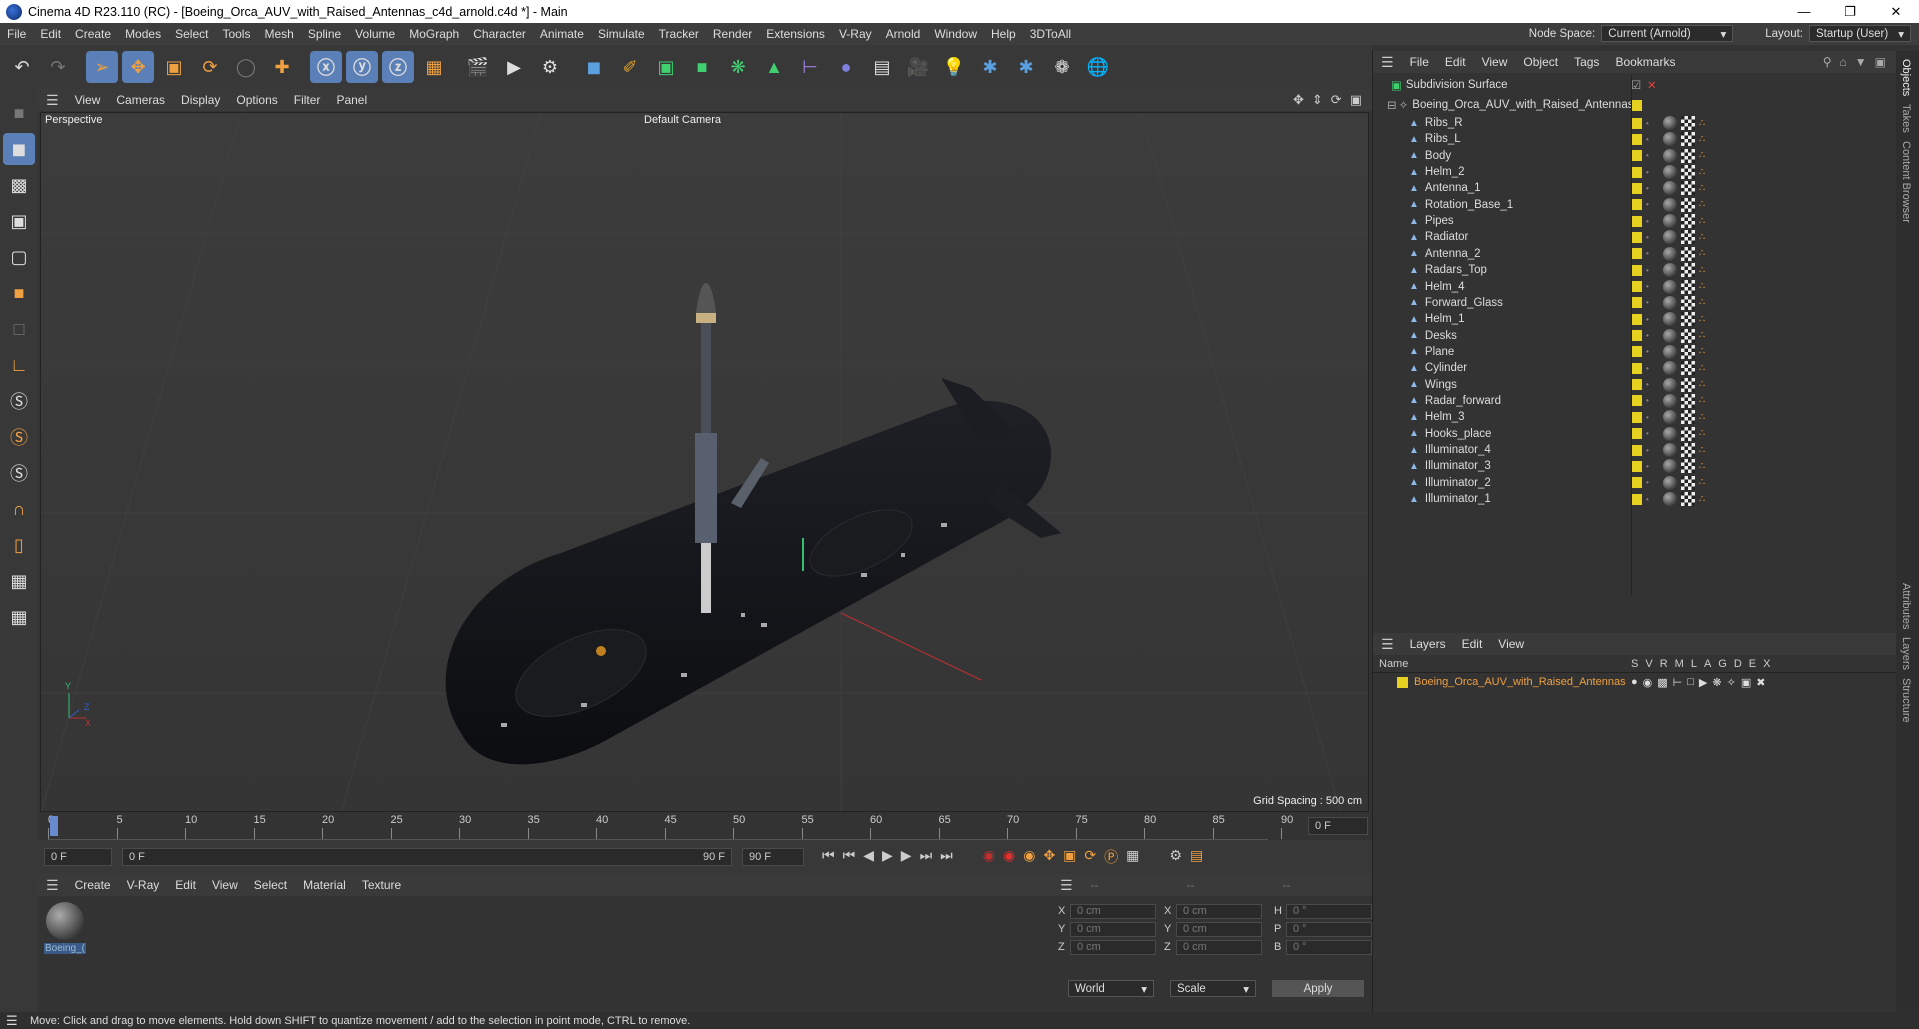 The width and height of the screenshot is (1919, 1029). Describe the element at coordinates (307, 100) in the screenshot. I see `viewport-menu-filter: Filter` at that location.